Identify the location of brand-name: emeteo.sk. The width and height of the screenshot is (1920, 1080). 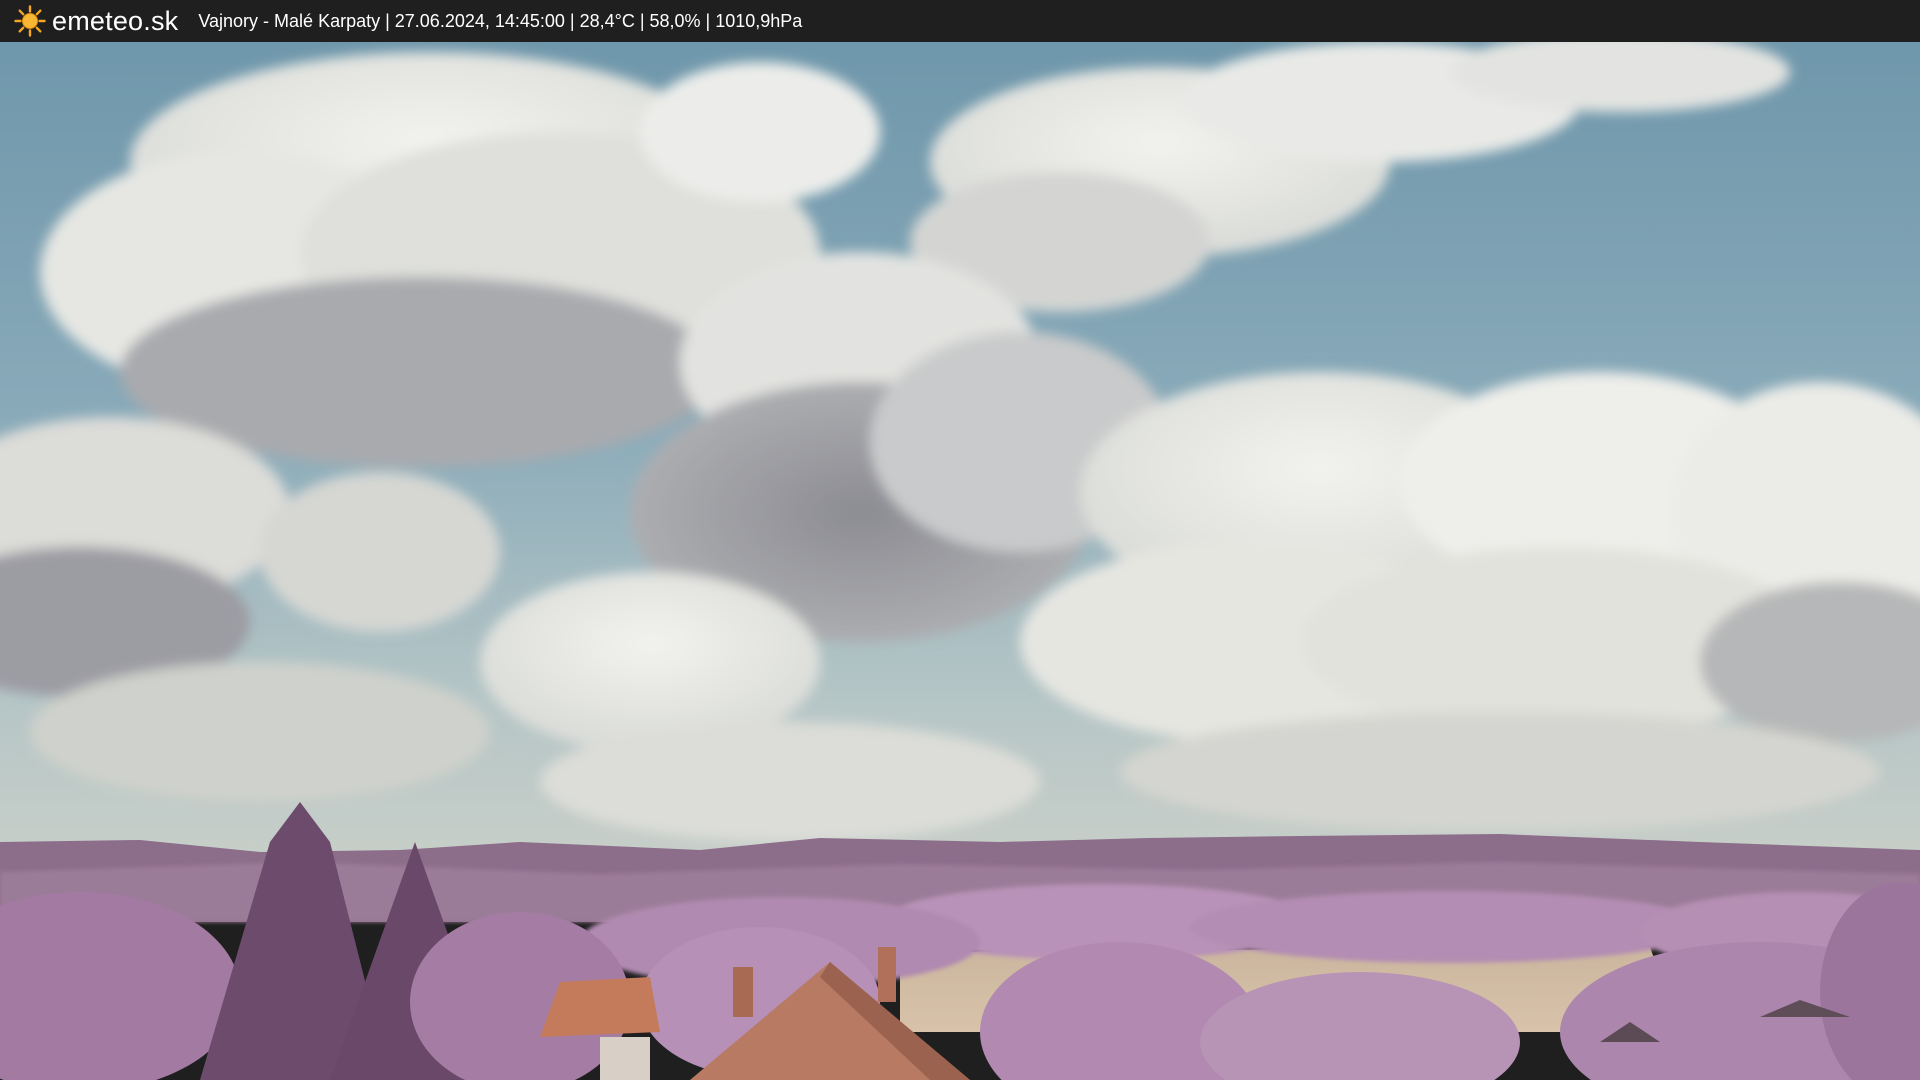
(115, 21).